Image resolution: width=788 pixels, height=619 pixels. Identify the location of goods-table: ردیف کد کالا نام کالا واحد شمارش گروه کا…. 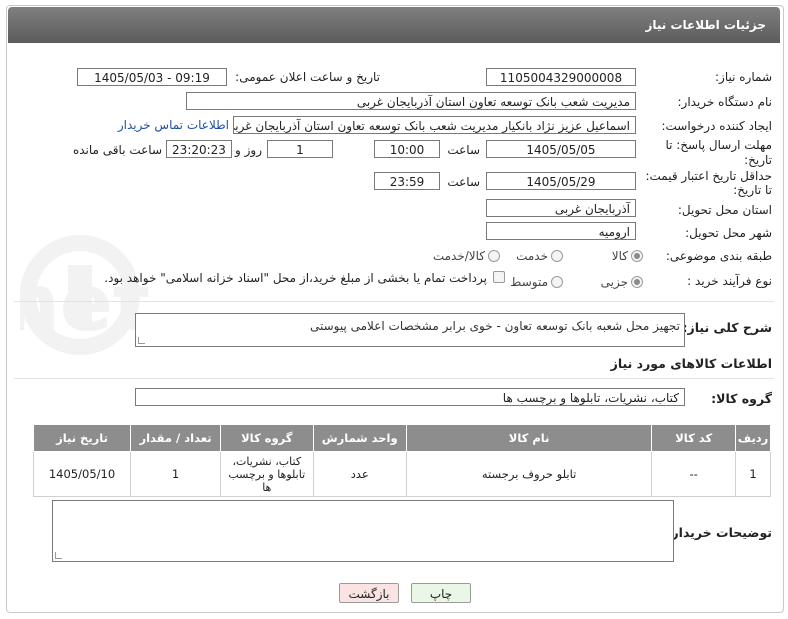
(401, 460).